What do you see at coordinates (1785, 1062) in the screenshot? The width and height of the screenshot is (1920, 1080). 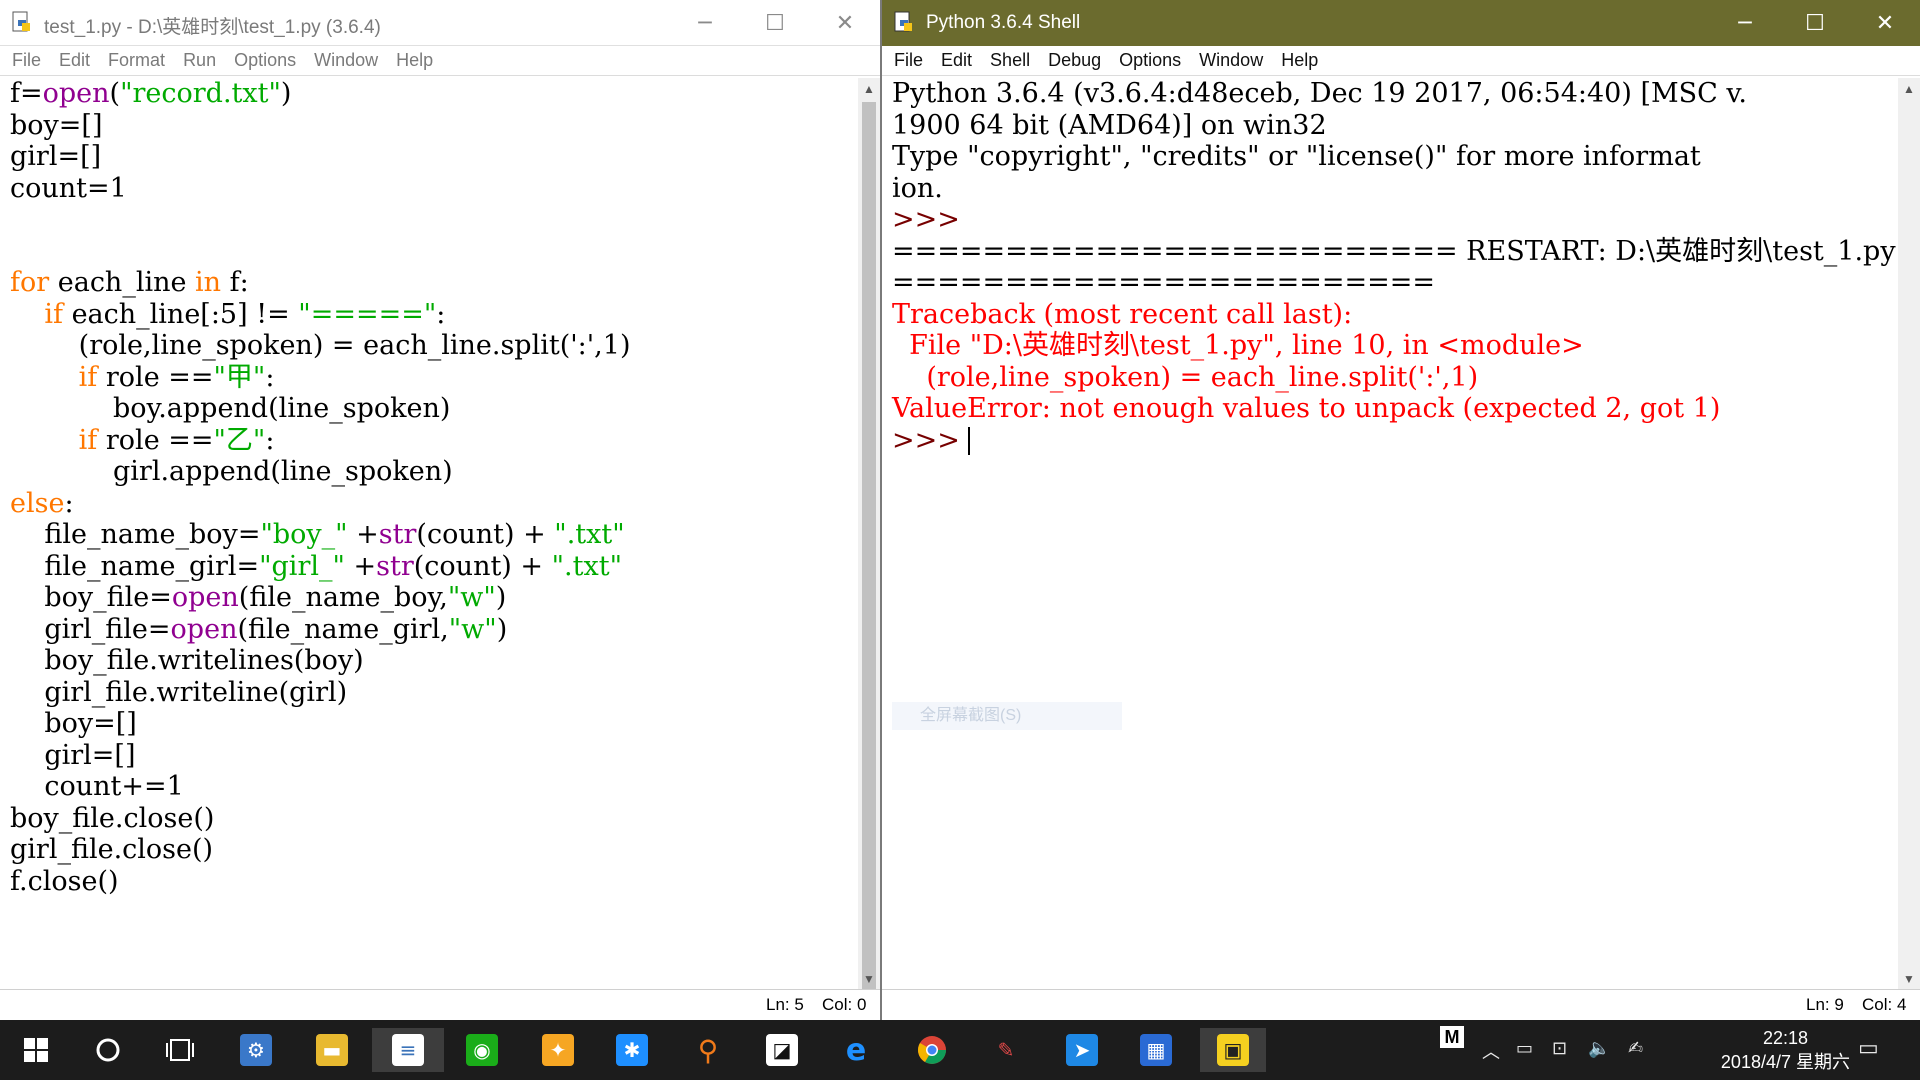 I see `clock-date: 2018/4/7 星期六` at bounding box center [1785, 1062].